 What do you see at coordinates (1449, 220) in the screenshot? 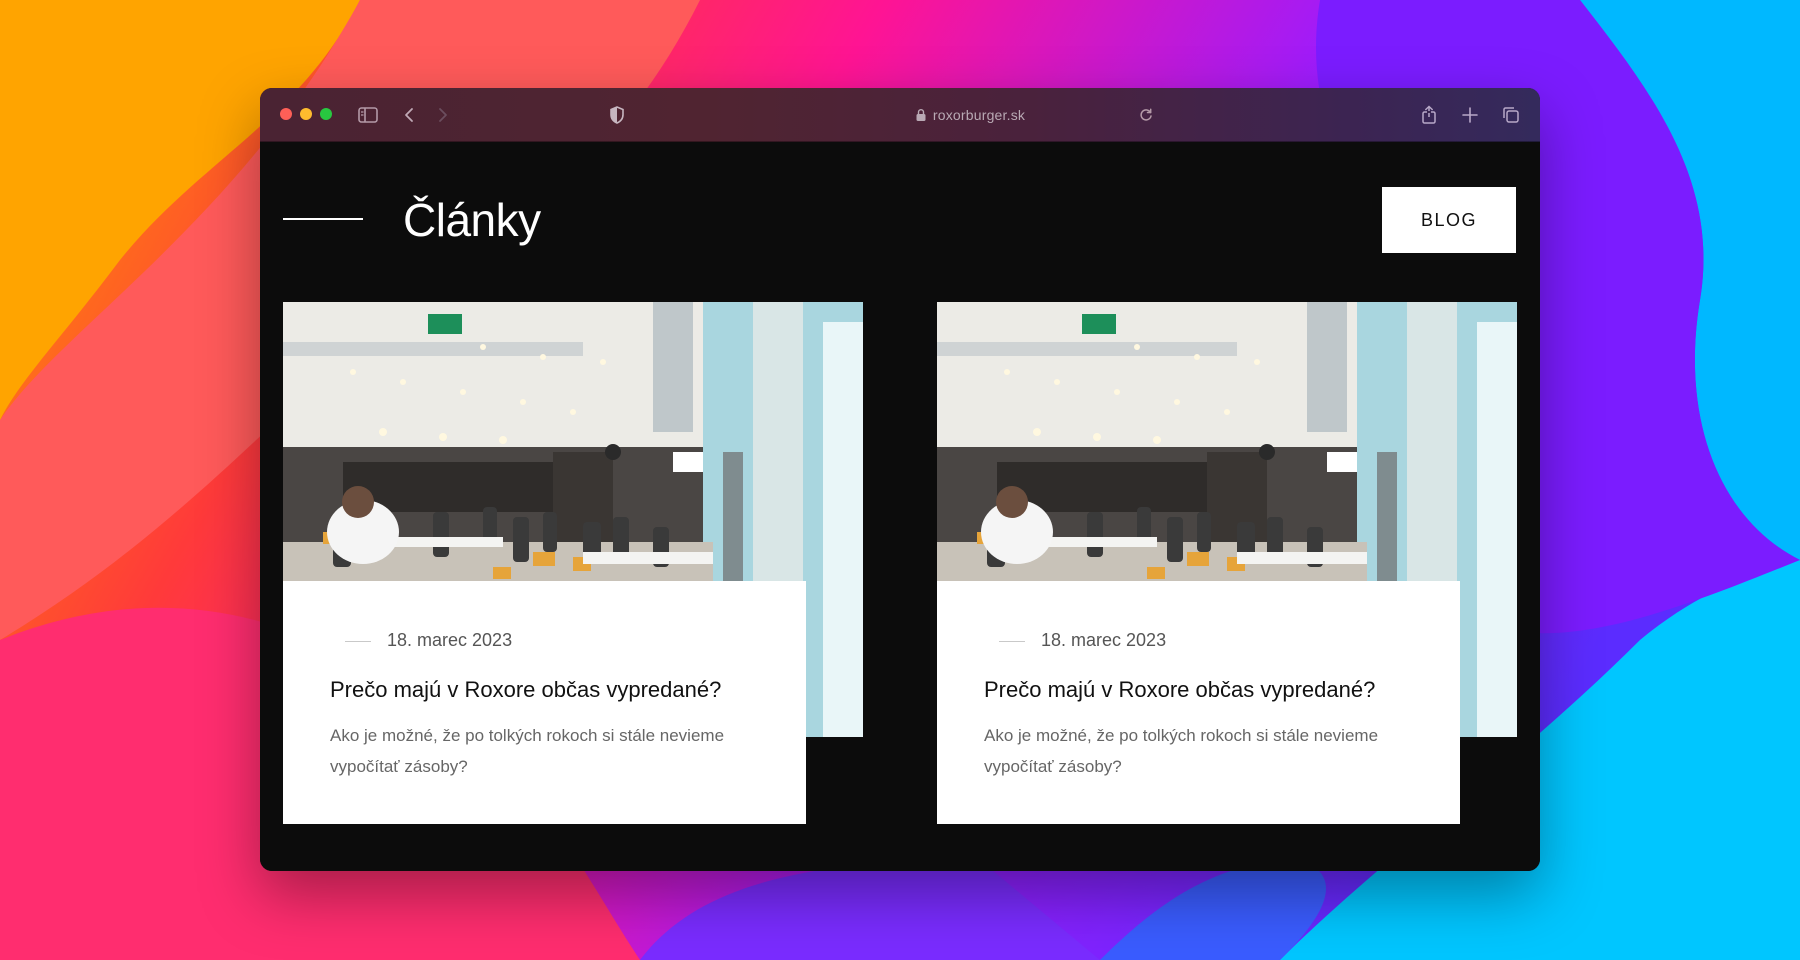
I see `blog-button: BLOG` at bounding box center [1449, 220].